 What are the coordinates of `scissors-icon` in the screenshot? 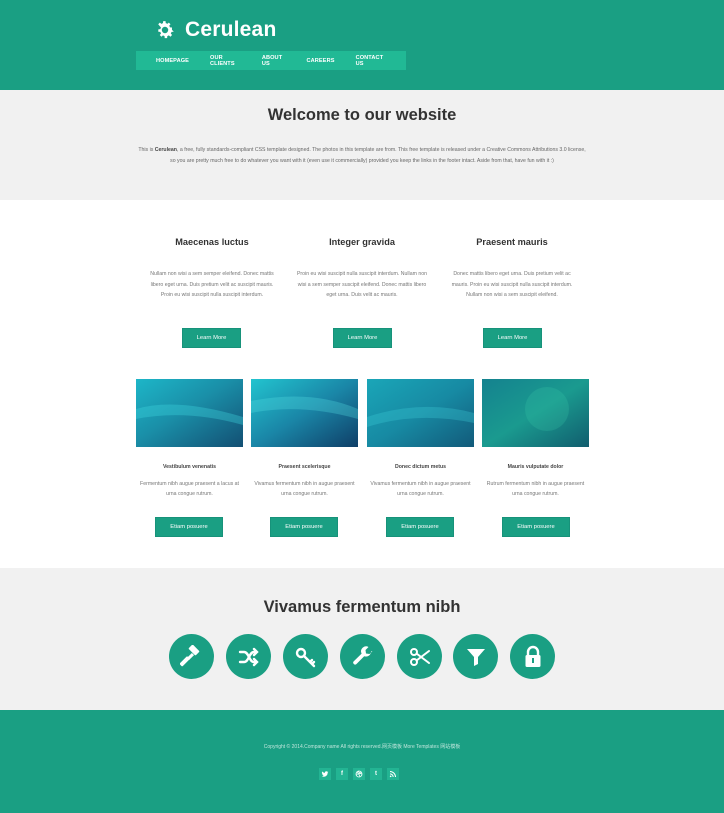 It's located at (419, 656).